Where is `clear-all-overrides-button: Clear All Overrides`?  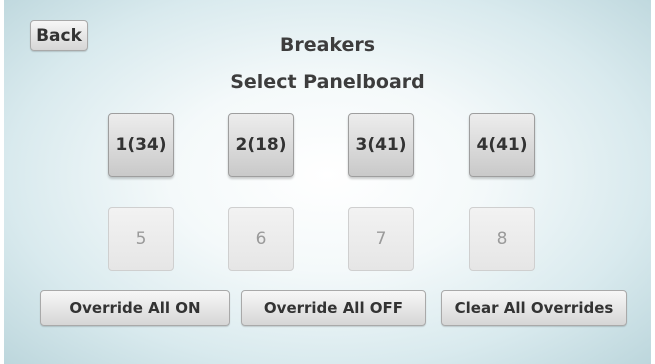
clear-all-overrides-button: Clear All Overrides is located at coordinates (534, 308).